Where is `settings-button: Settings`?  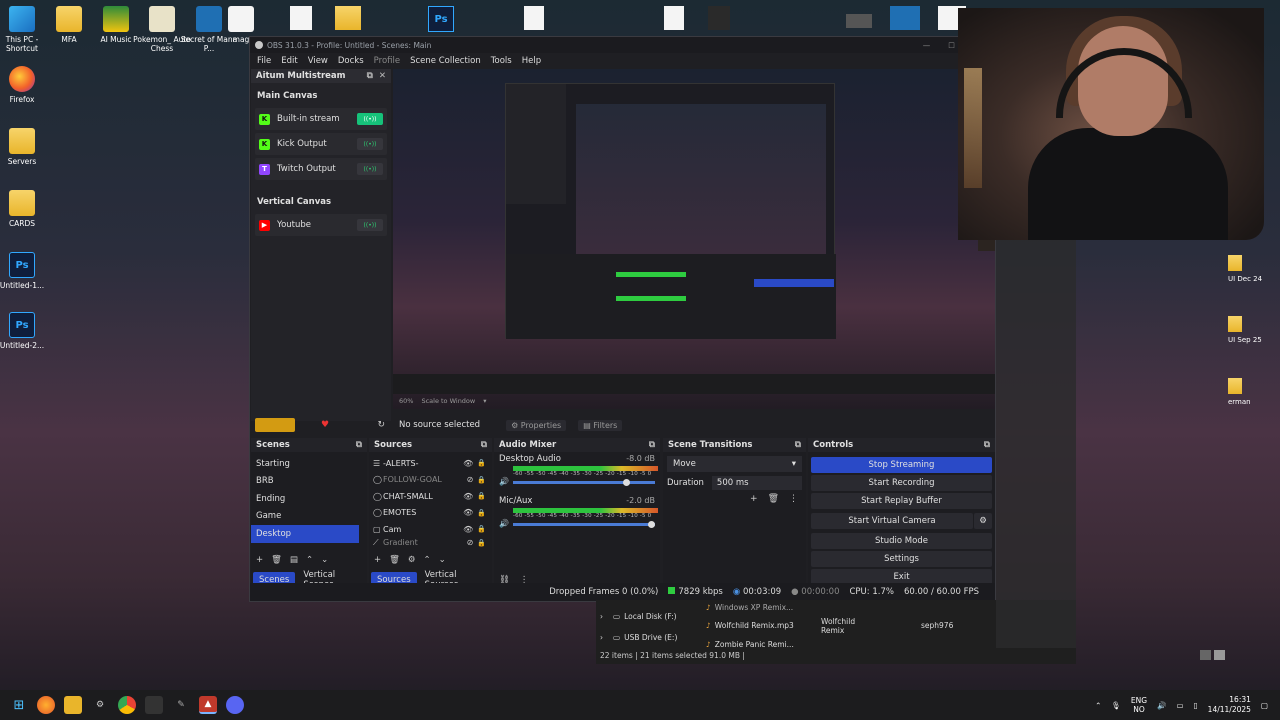 settings-button: Settings is located at coordinates (901, 559).